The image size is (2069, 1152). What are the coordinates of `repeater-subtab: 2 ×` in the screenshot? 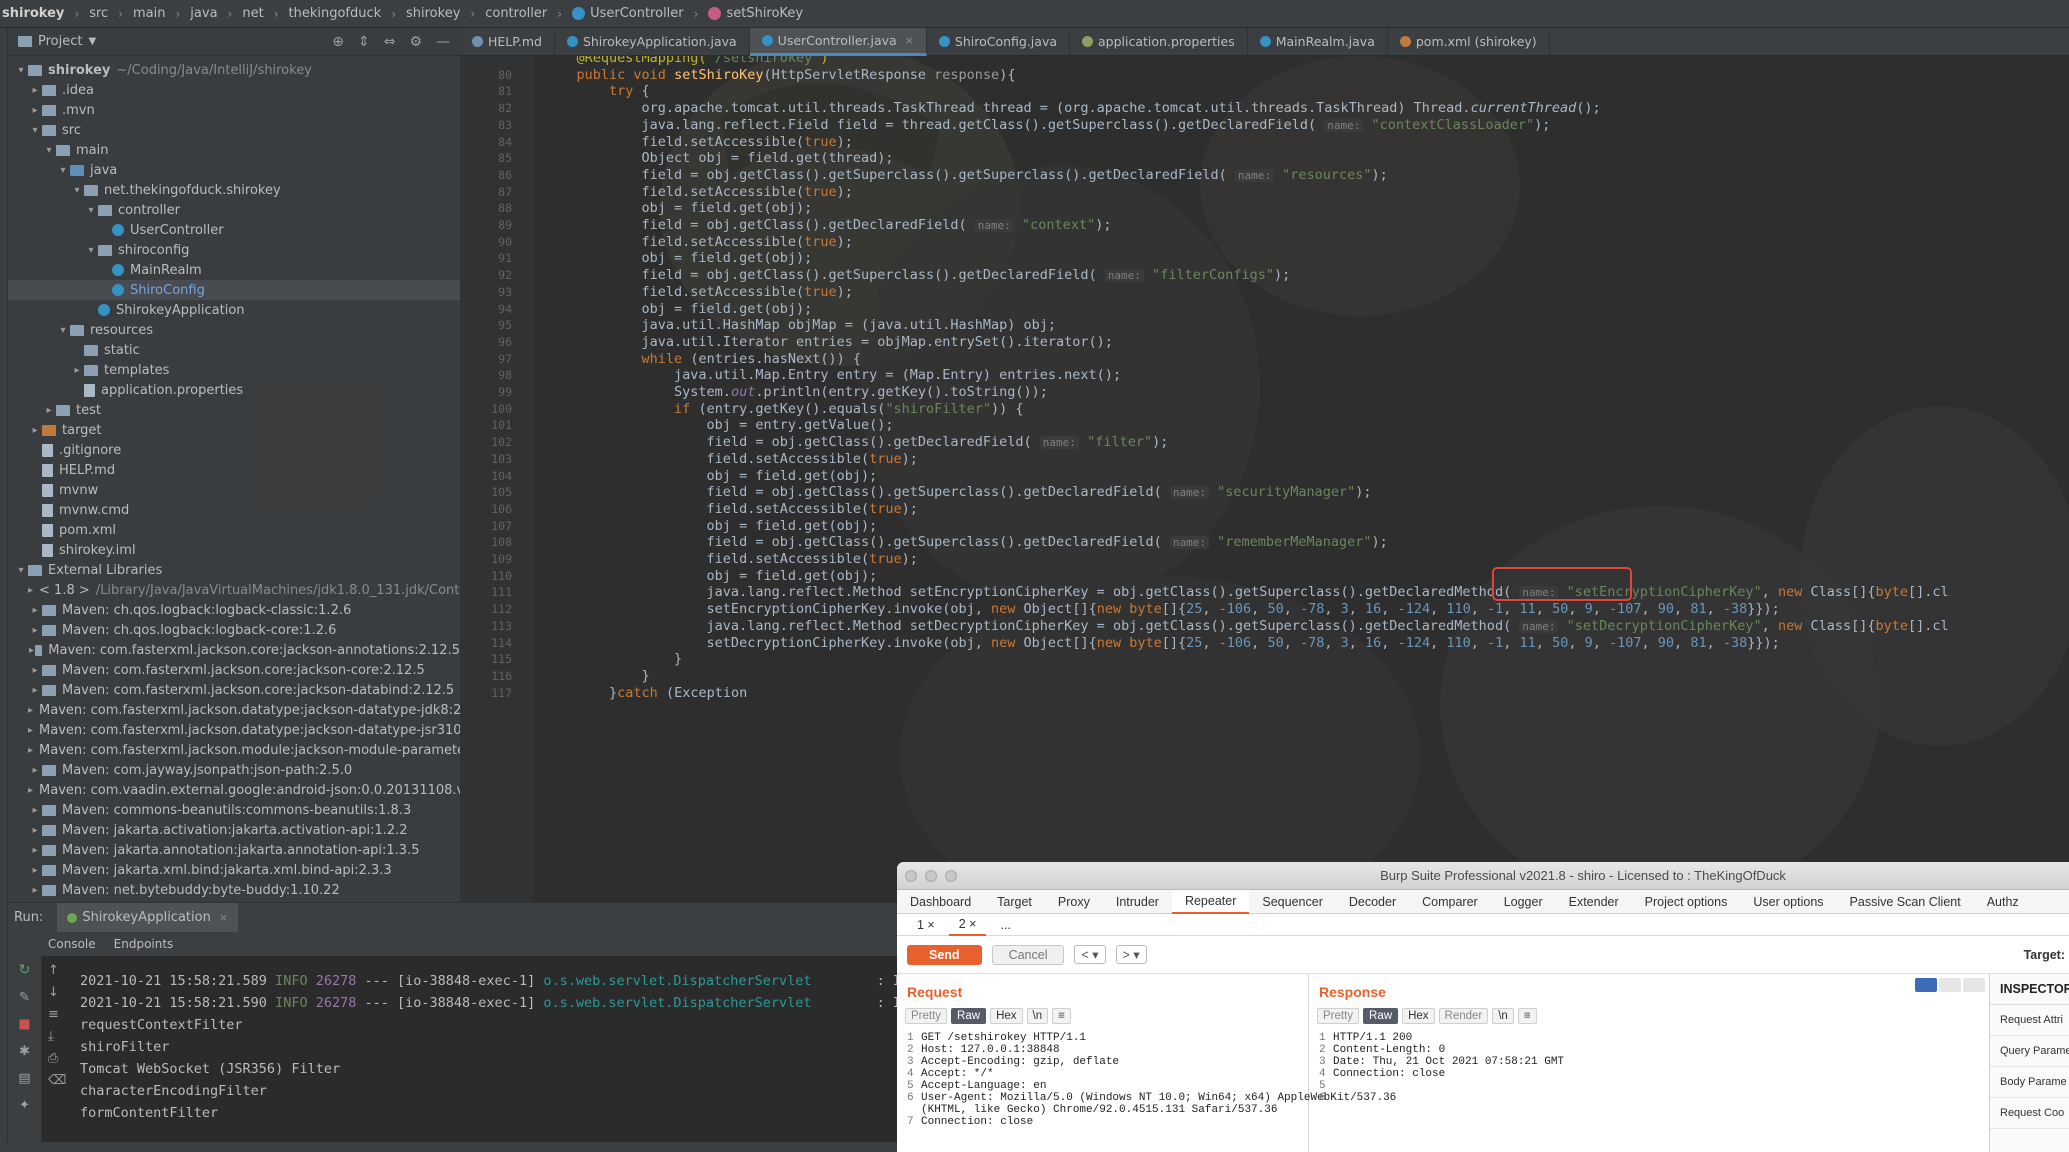 It's located at (967, 925).